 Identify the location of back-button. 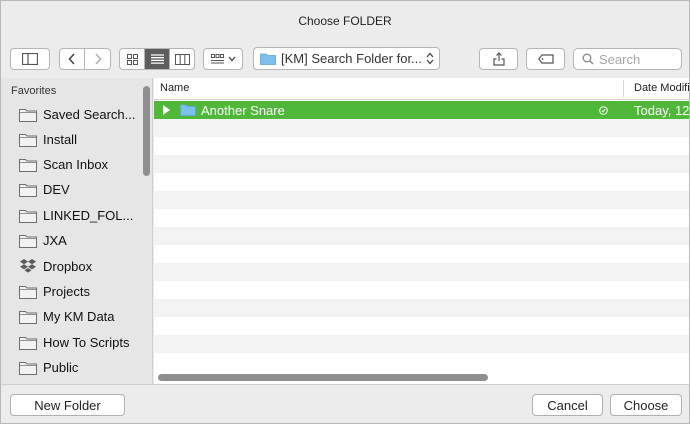
(72, 59).